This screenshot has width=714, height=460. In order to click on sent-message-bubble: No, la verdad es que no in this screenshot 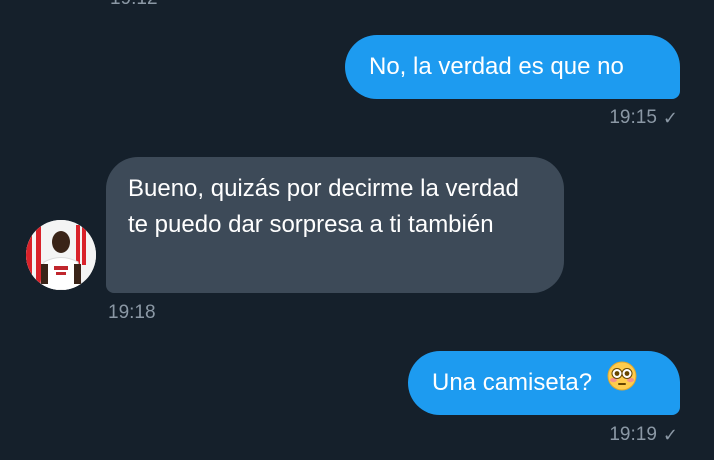, I will do `click(512, 67)`.